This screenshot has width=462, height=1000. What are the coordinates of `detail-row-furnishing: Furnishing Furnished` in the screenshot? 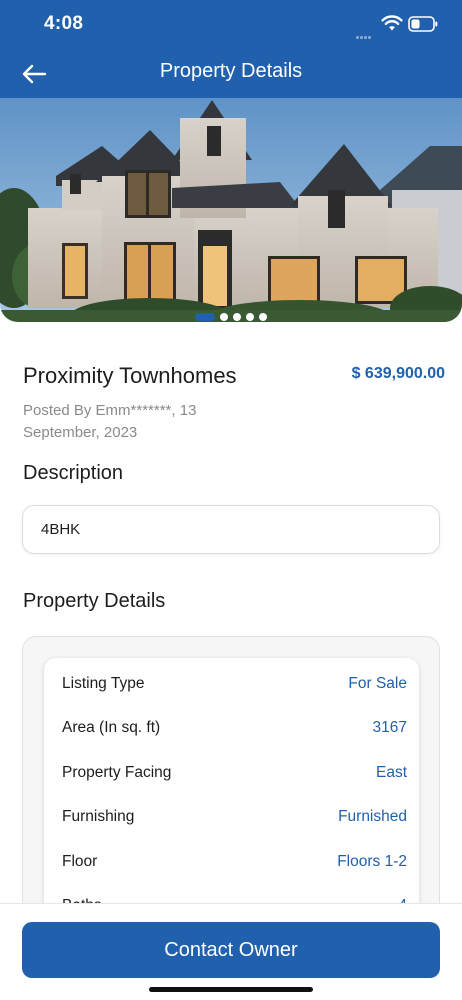 It's located at (234, 817).